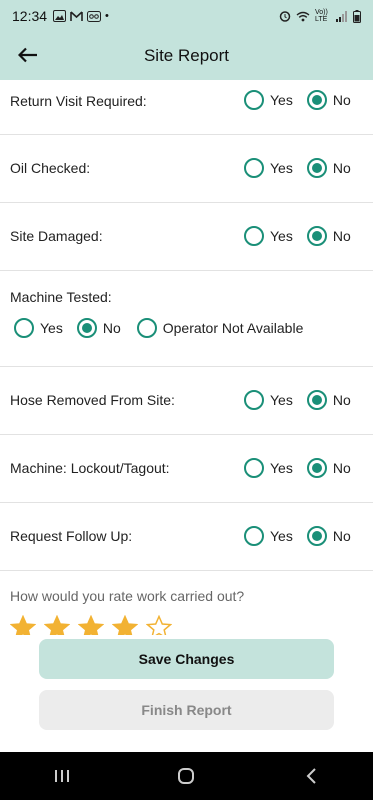 This screenshot has width=373, height=800. What do you see at coordinates (186, 537) in the screenshot?
I see `question-row: Request Follow Up: Yes No` at bounding box center [186, 537].